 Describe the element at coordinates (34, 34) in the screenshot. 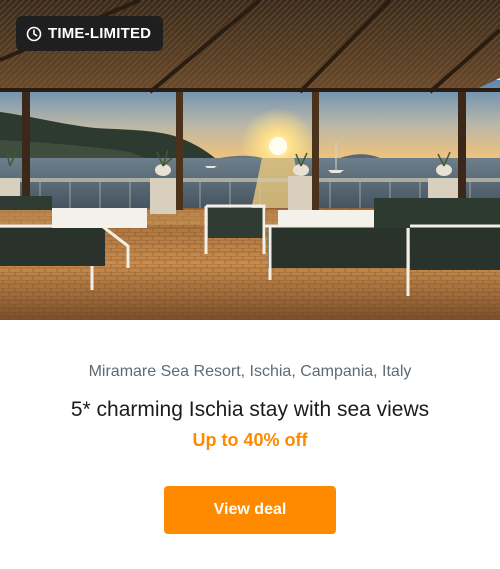

I see `clock-icon` at that location.